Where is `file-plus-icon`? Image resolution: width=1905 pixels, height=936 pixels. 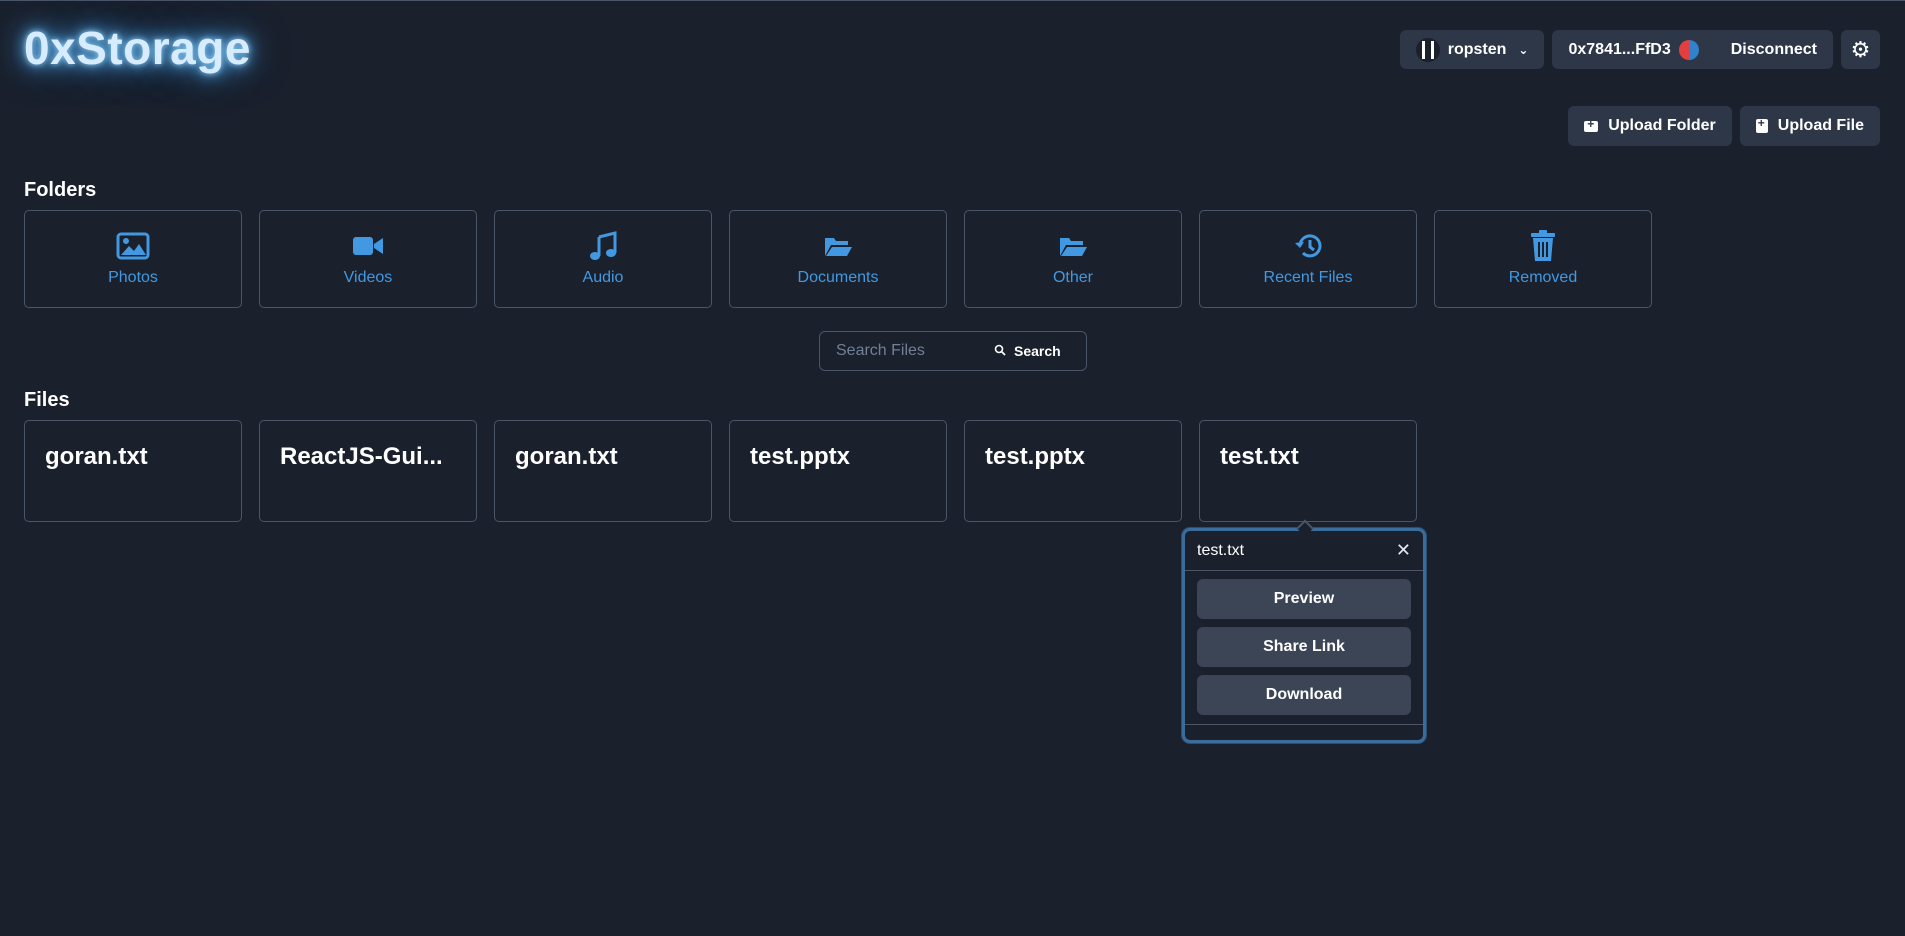 file-plus-icon is located at coordinates (1761, 124).